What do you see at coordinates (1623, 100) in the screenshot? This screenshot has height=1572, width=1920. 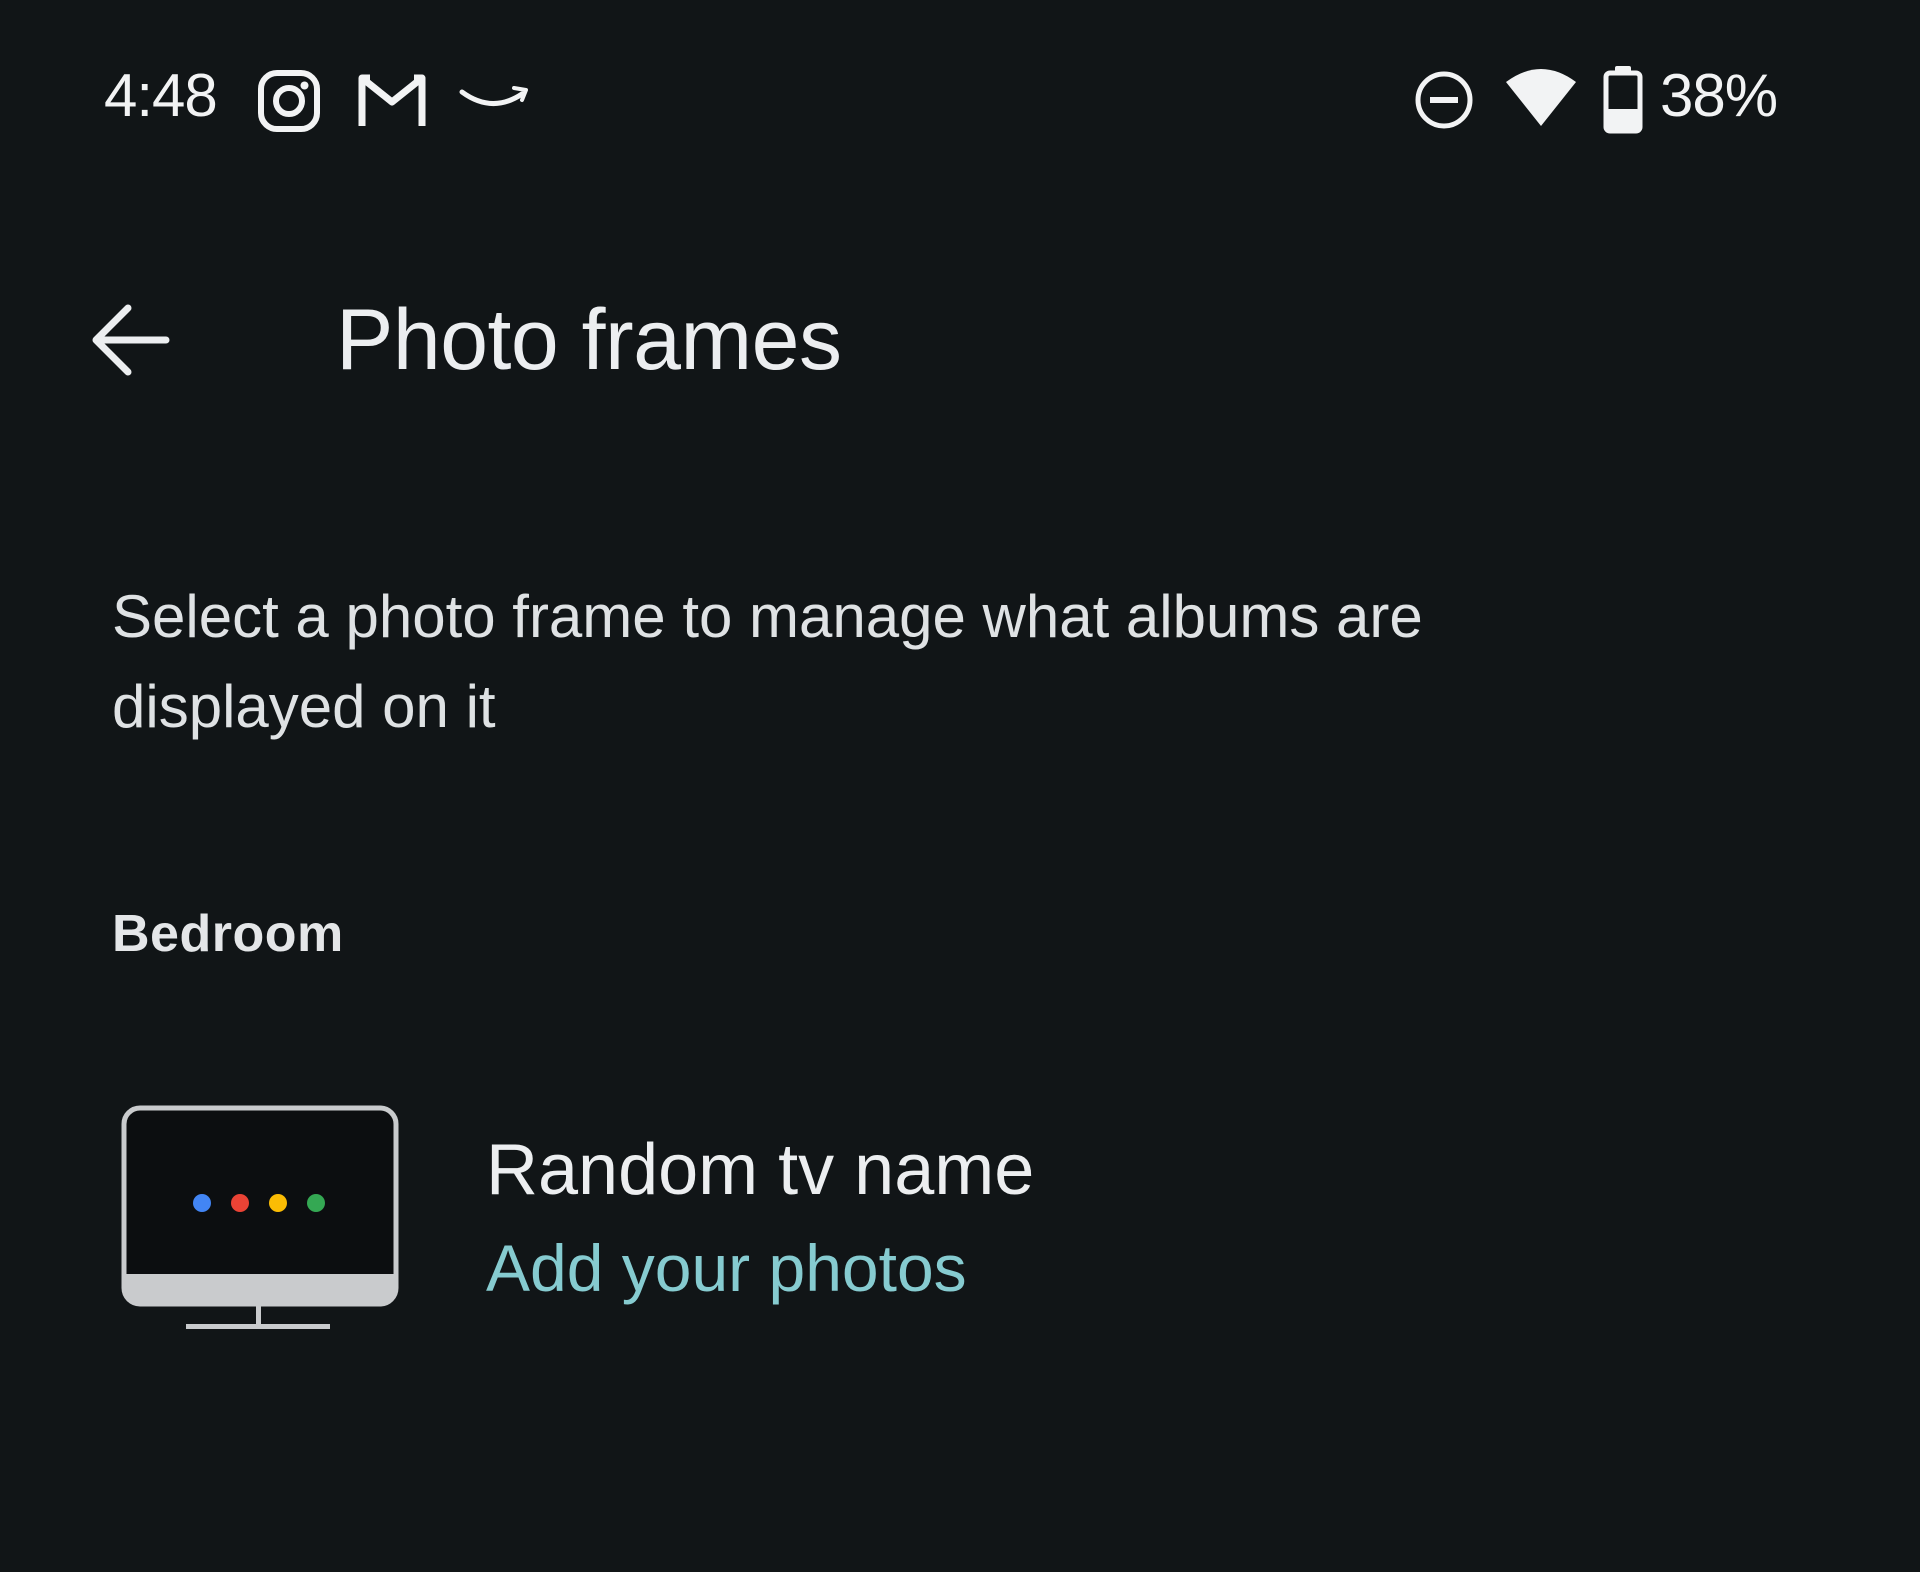 I see `battery-icon` at bounding box center [1623, 100].